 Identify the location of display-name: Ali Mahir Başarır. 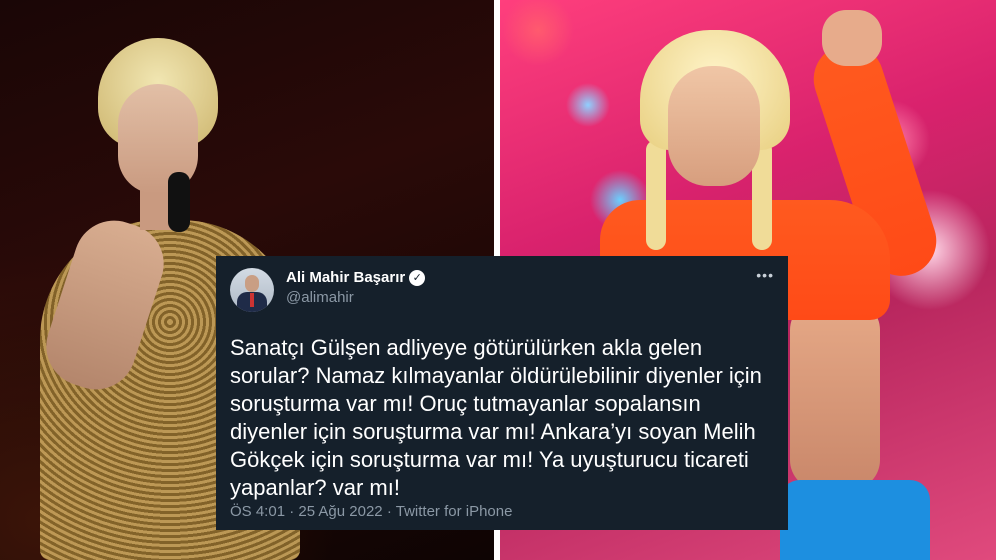
(345, 278).